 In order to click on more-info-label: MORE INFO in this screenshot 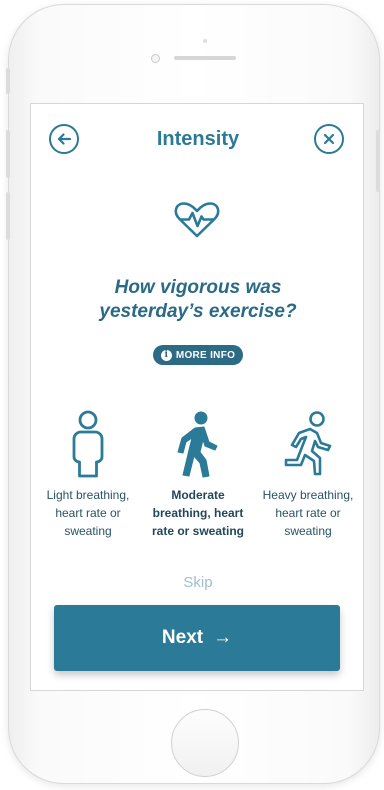, I will do `click(205, 355)`.